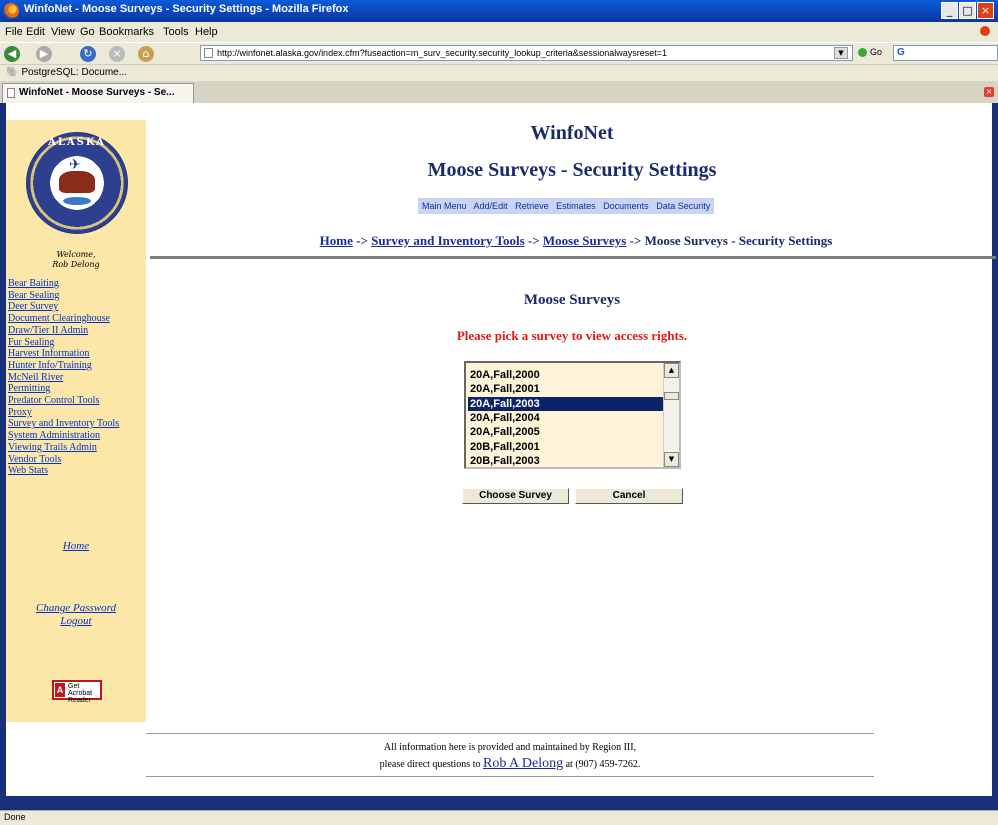 The image size is (998, 825). What do you see at coordinates (523, 763) in the screenshot?
I see `contact-link: Rob A Delong` at bounding box center [523, 763].